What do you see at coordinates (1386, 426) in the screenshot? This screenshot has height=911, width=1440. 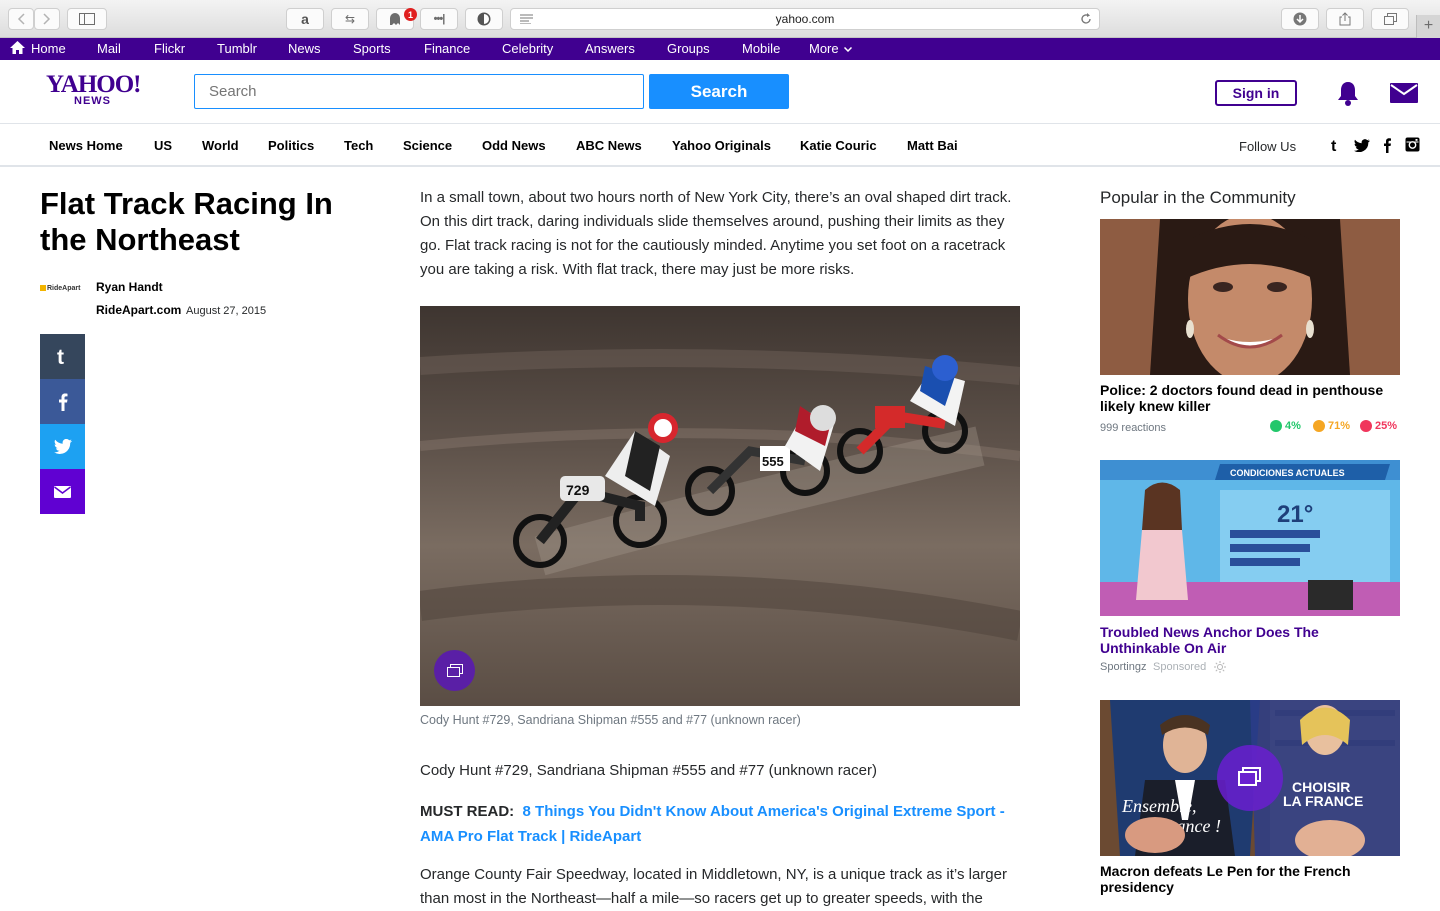 I see `reaction-sad-value: 25%` at bounding box center [1386, 426].